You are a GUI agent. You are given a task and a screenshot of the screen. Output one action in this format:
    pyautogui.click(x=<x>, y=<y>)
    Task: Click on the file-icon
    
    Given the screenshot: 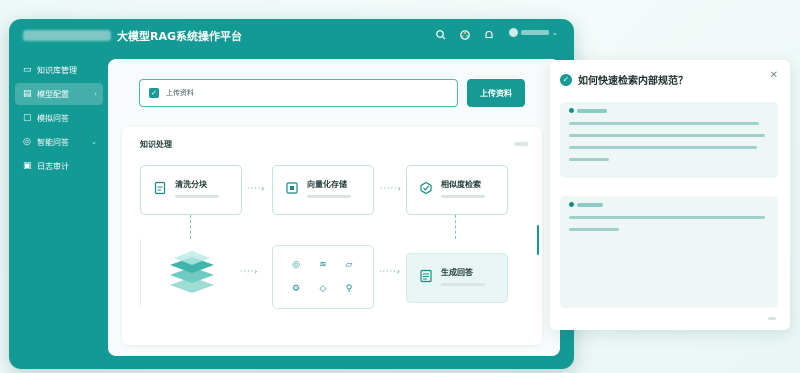 What is the action you would take?
    pyautogui.click(x=160, y=188)
    